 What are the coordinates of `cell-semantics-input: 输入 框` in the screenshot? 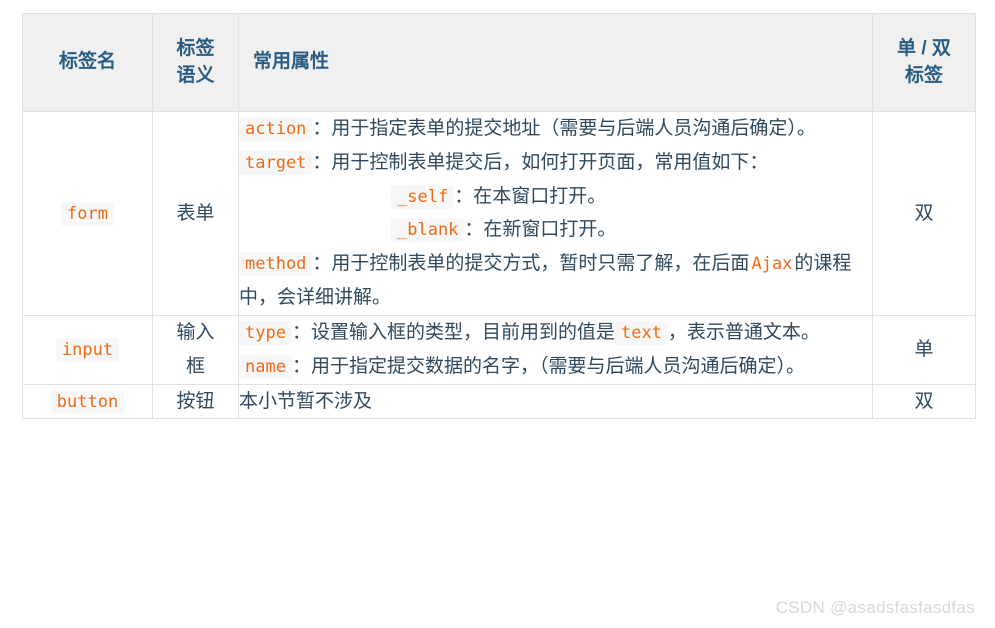 It's located at (195, 349).